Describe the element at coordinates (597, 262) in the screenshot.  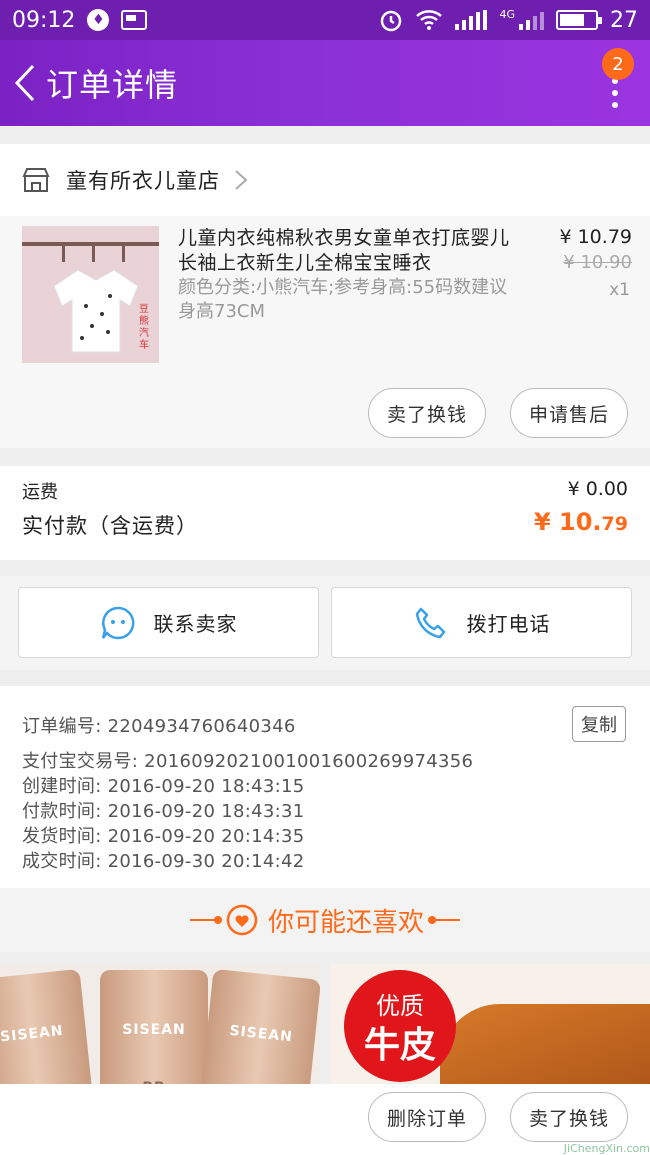
I see `item-original-price: ¥ 10.90` at that location.